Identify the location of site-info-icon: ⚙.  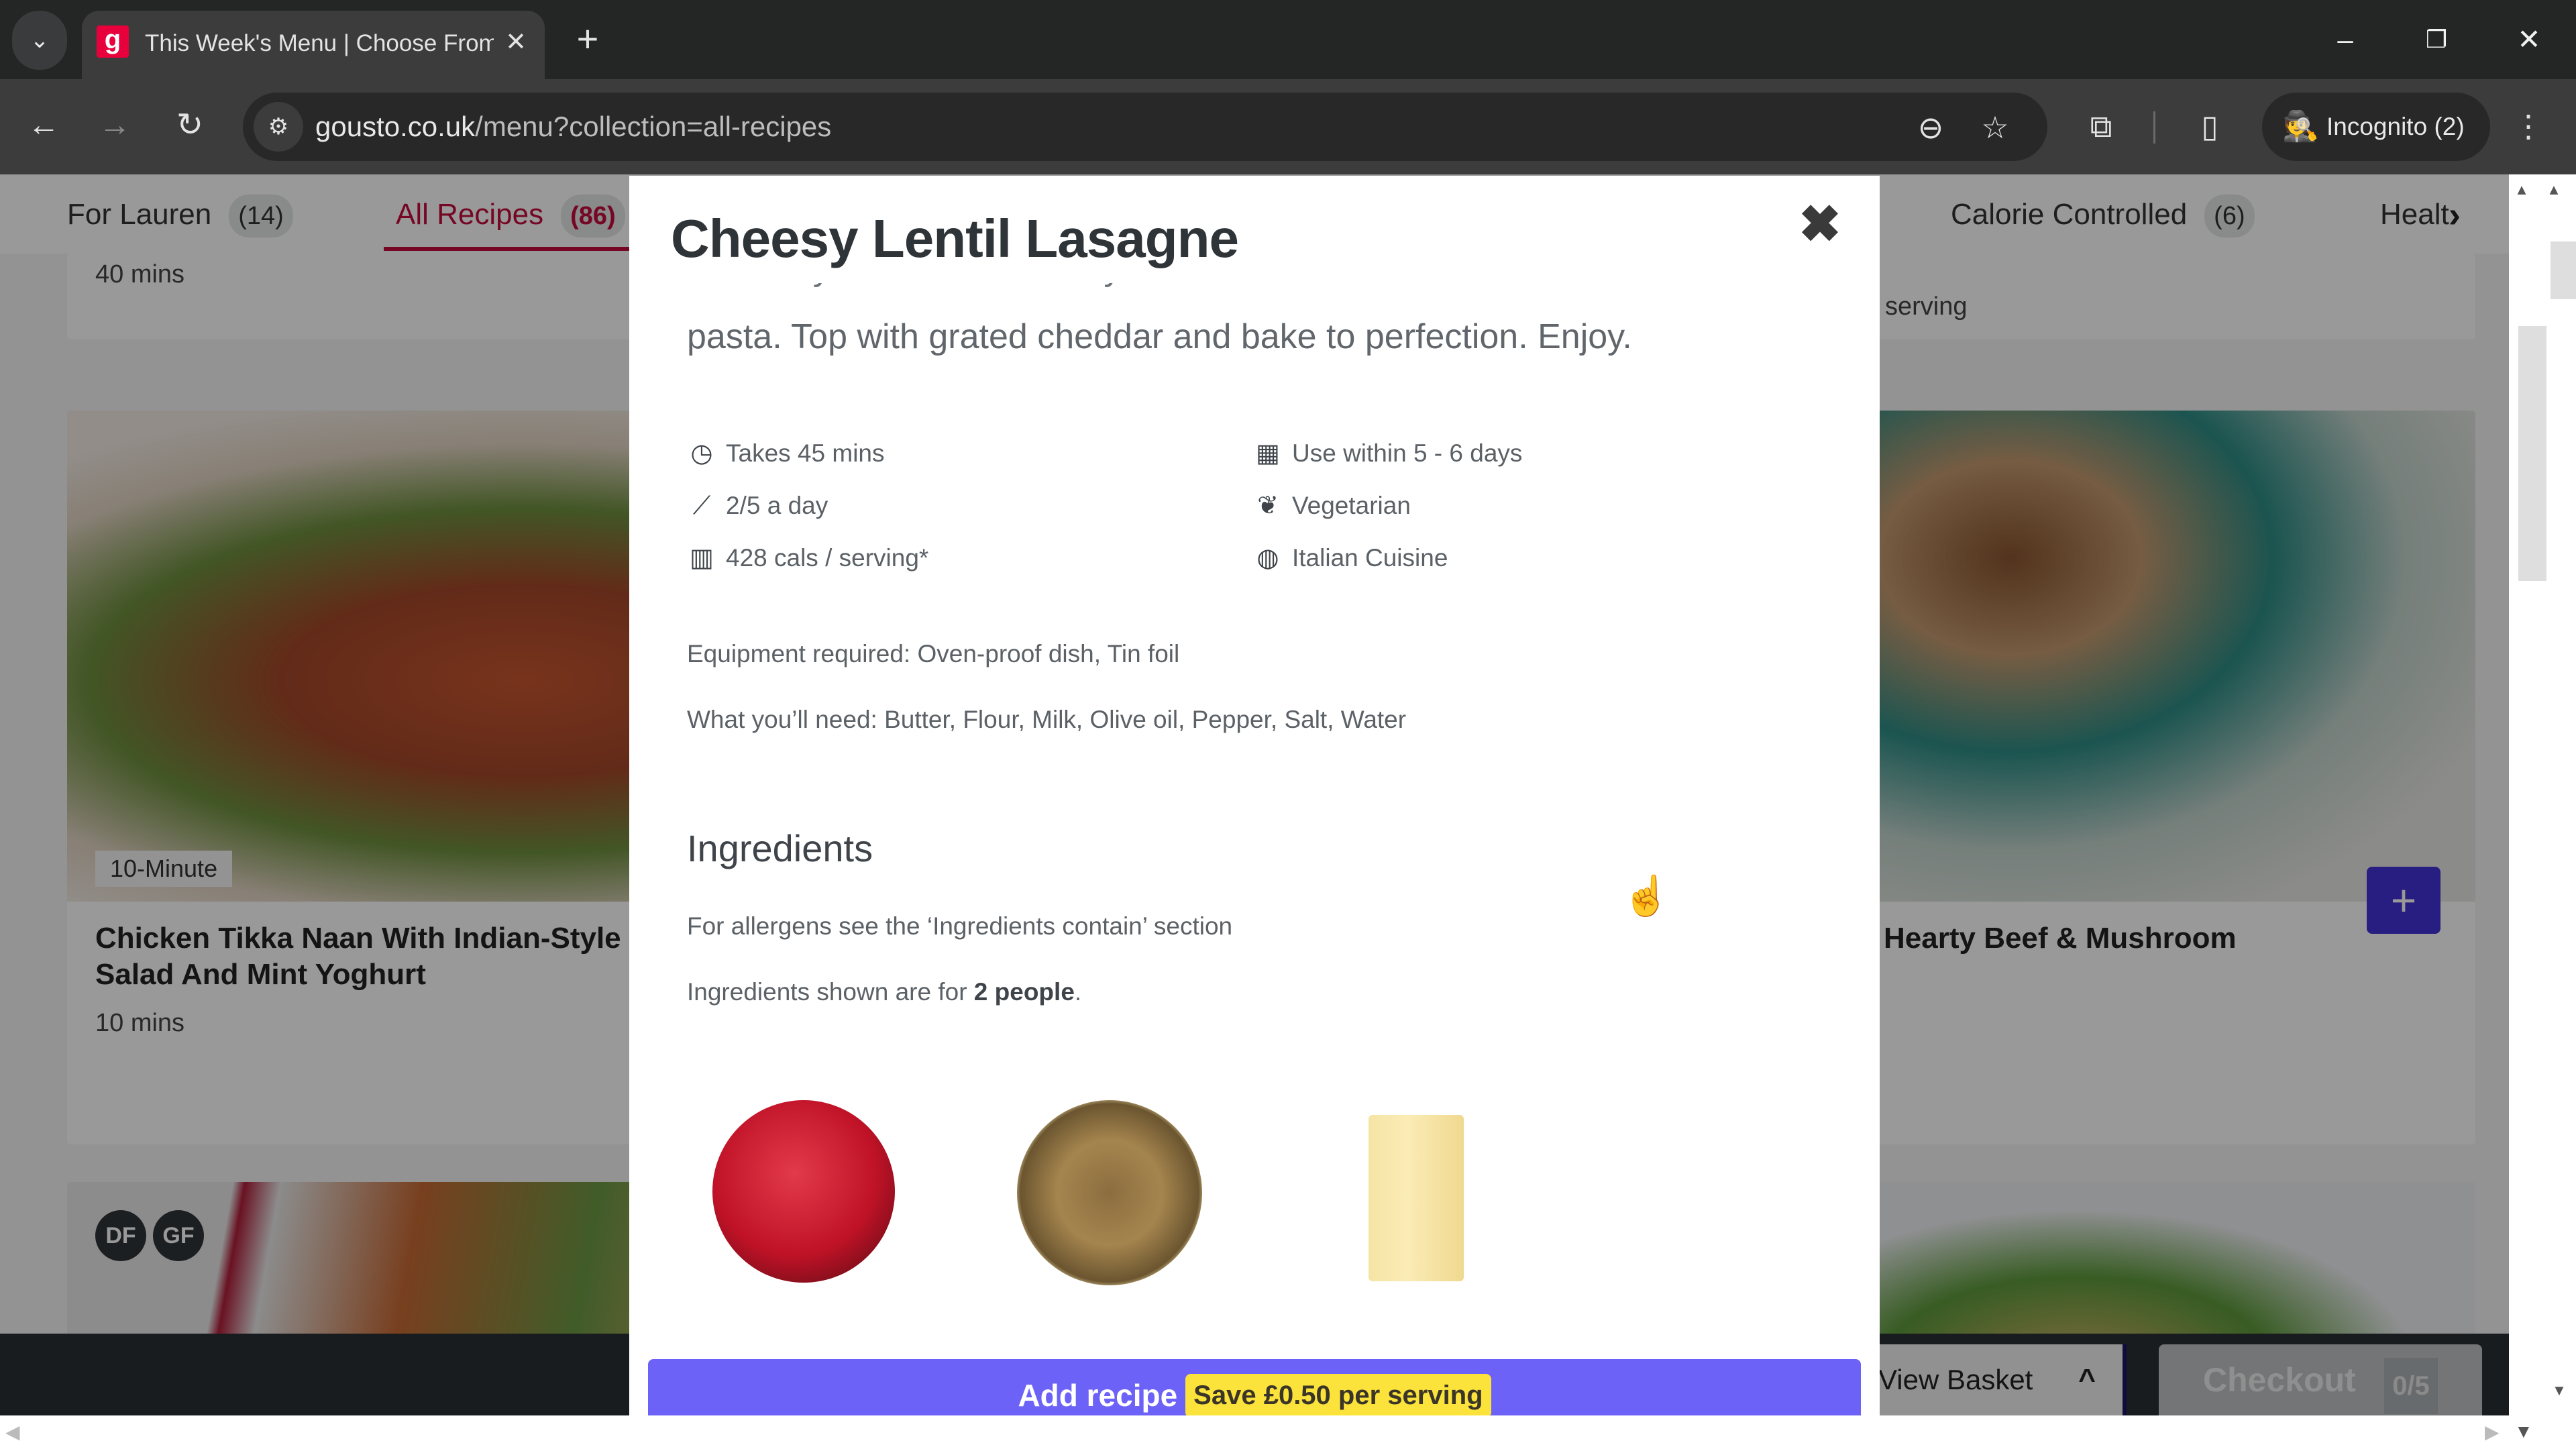
(278, 127).